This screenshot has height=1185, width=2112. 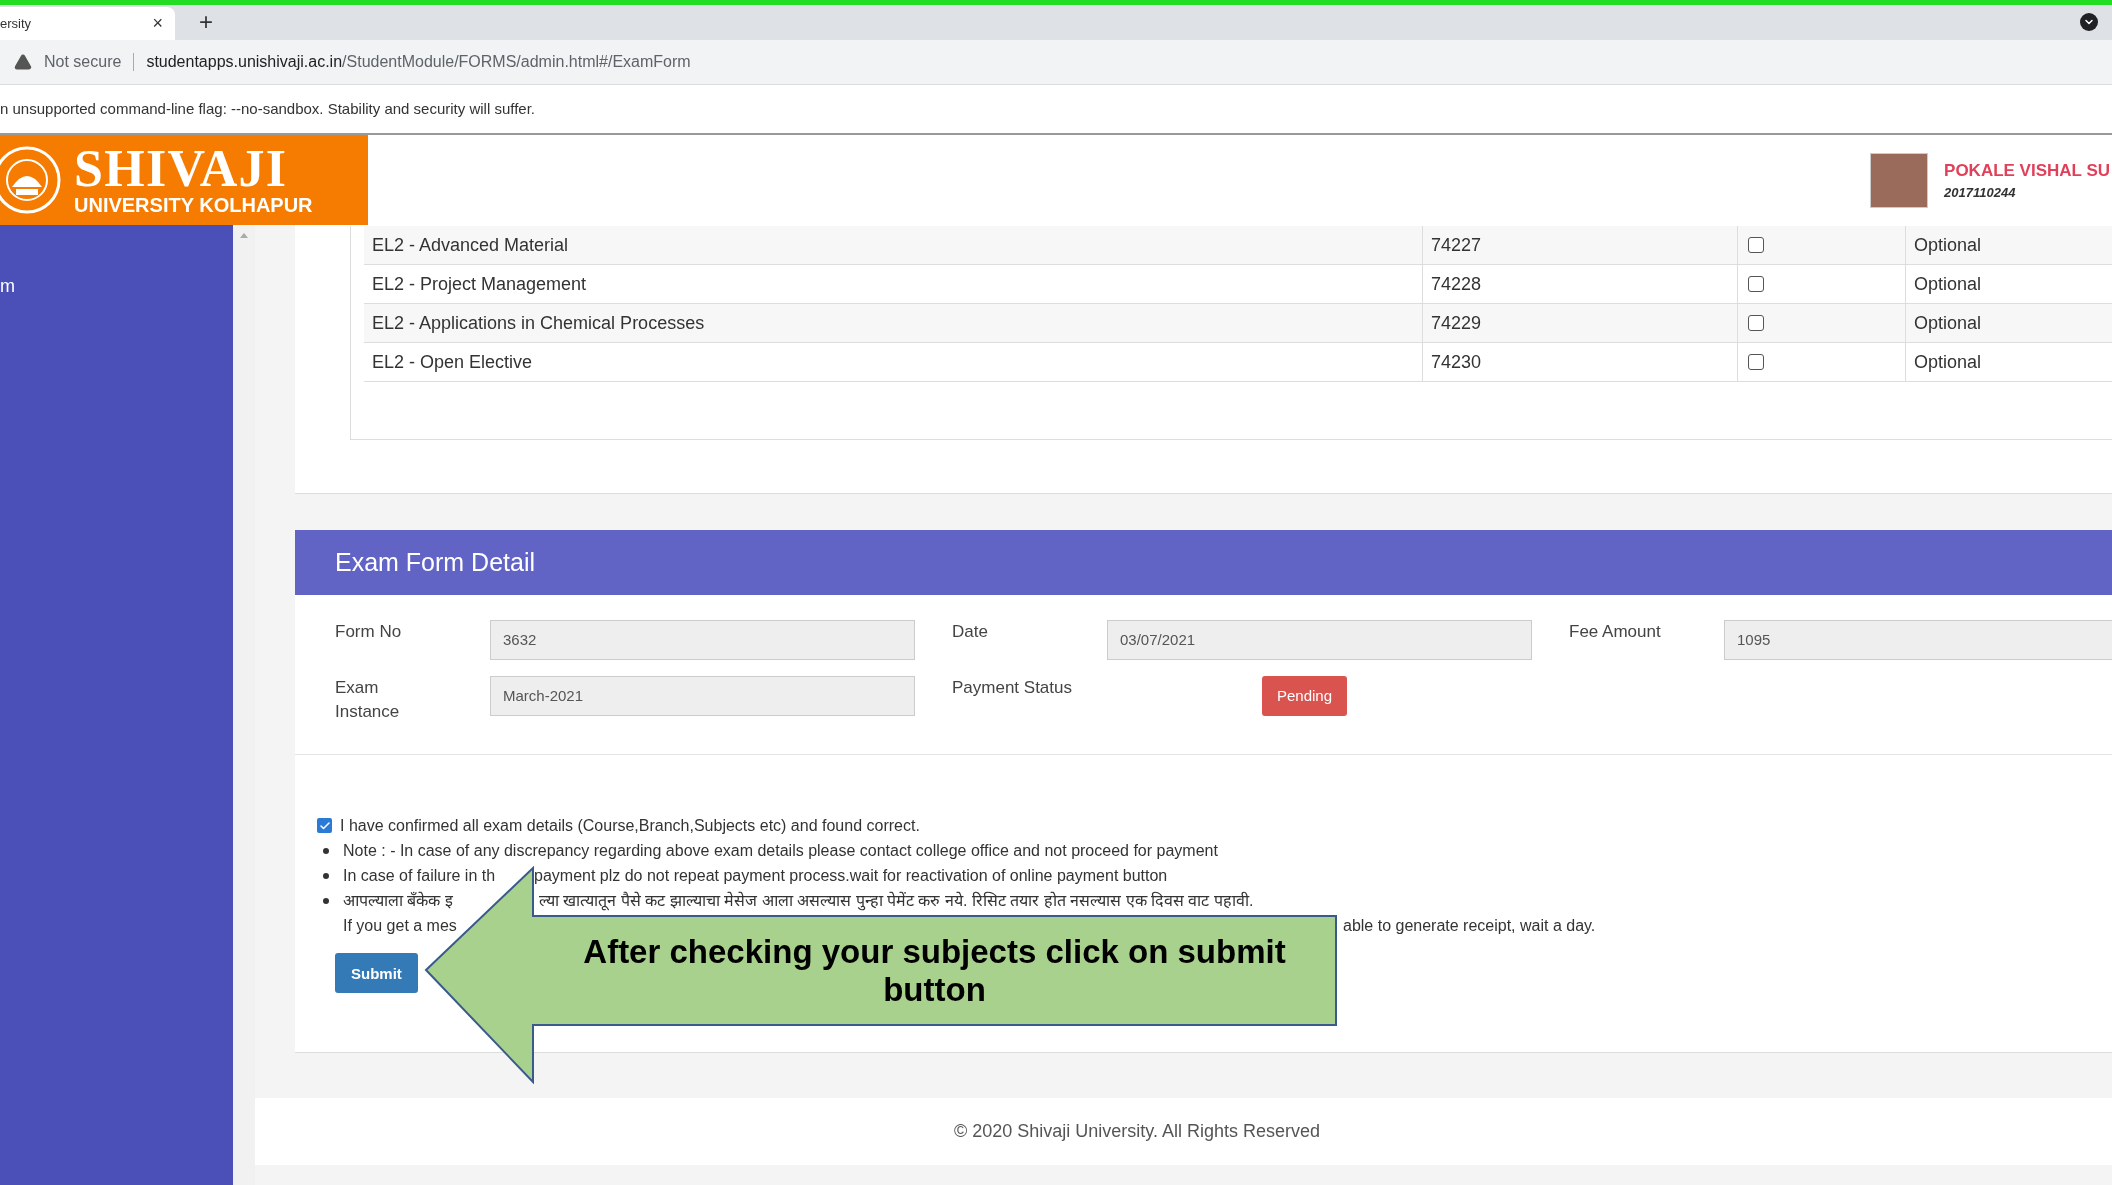 I want to click on logo-title: SHIVAJI, so click(x=181, y=169).